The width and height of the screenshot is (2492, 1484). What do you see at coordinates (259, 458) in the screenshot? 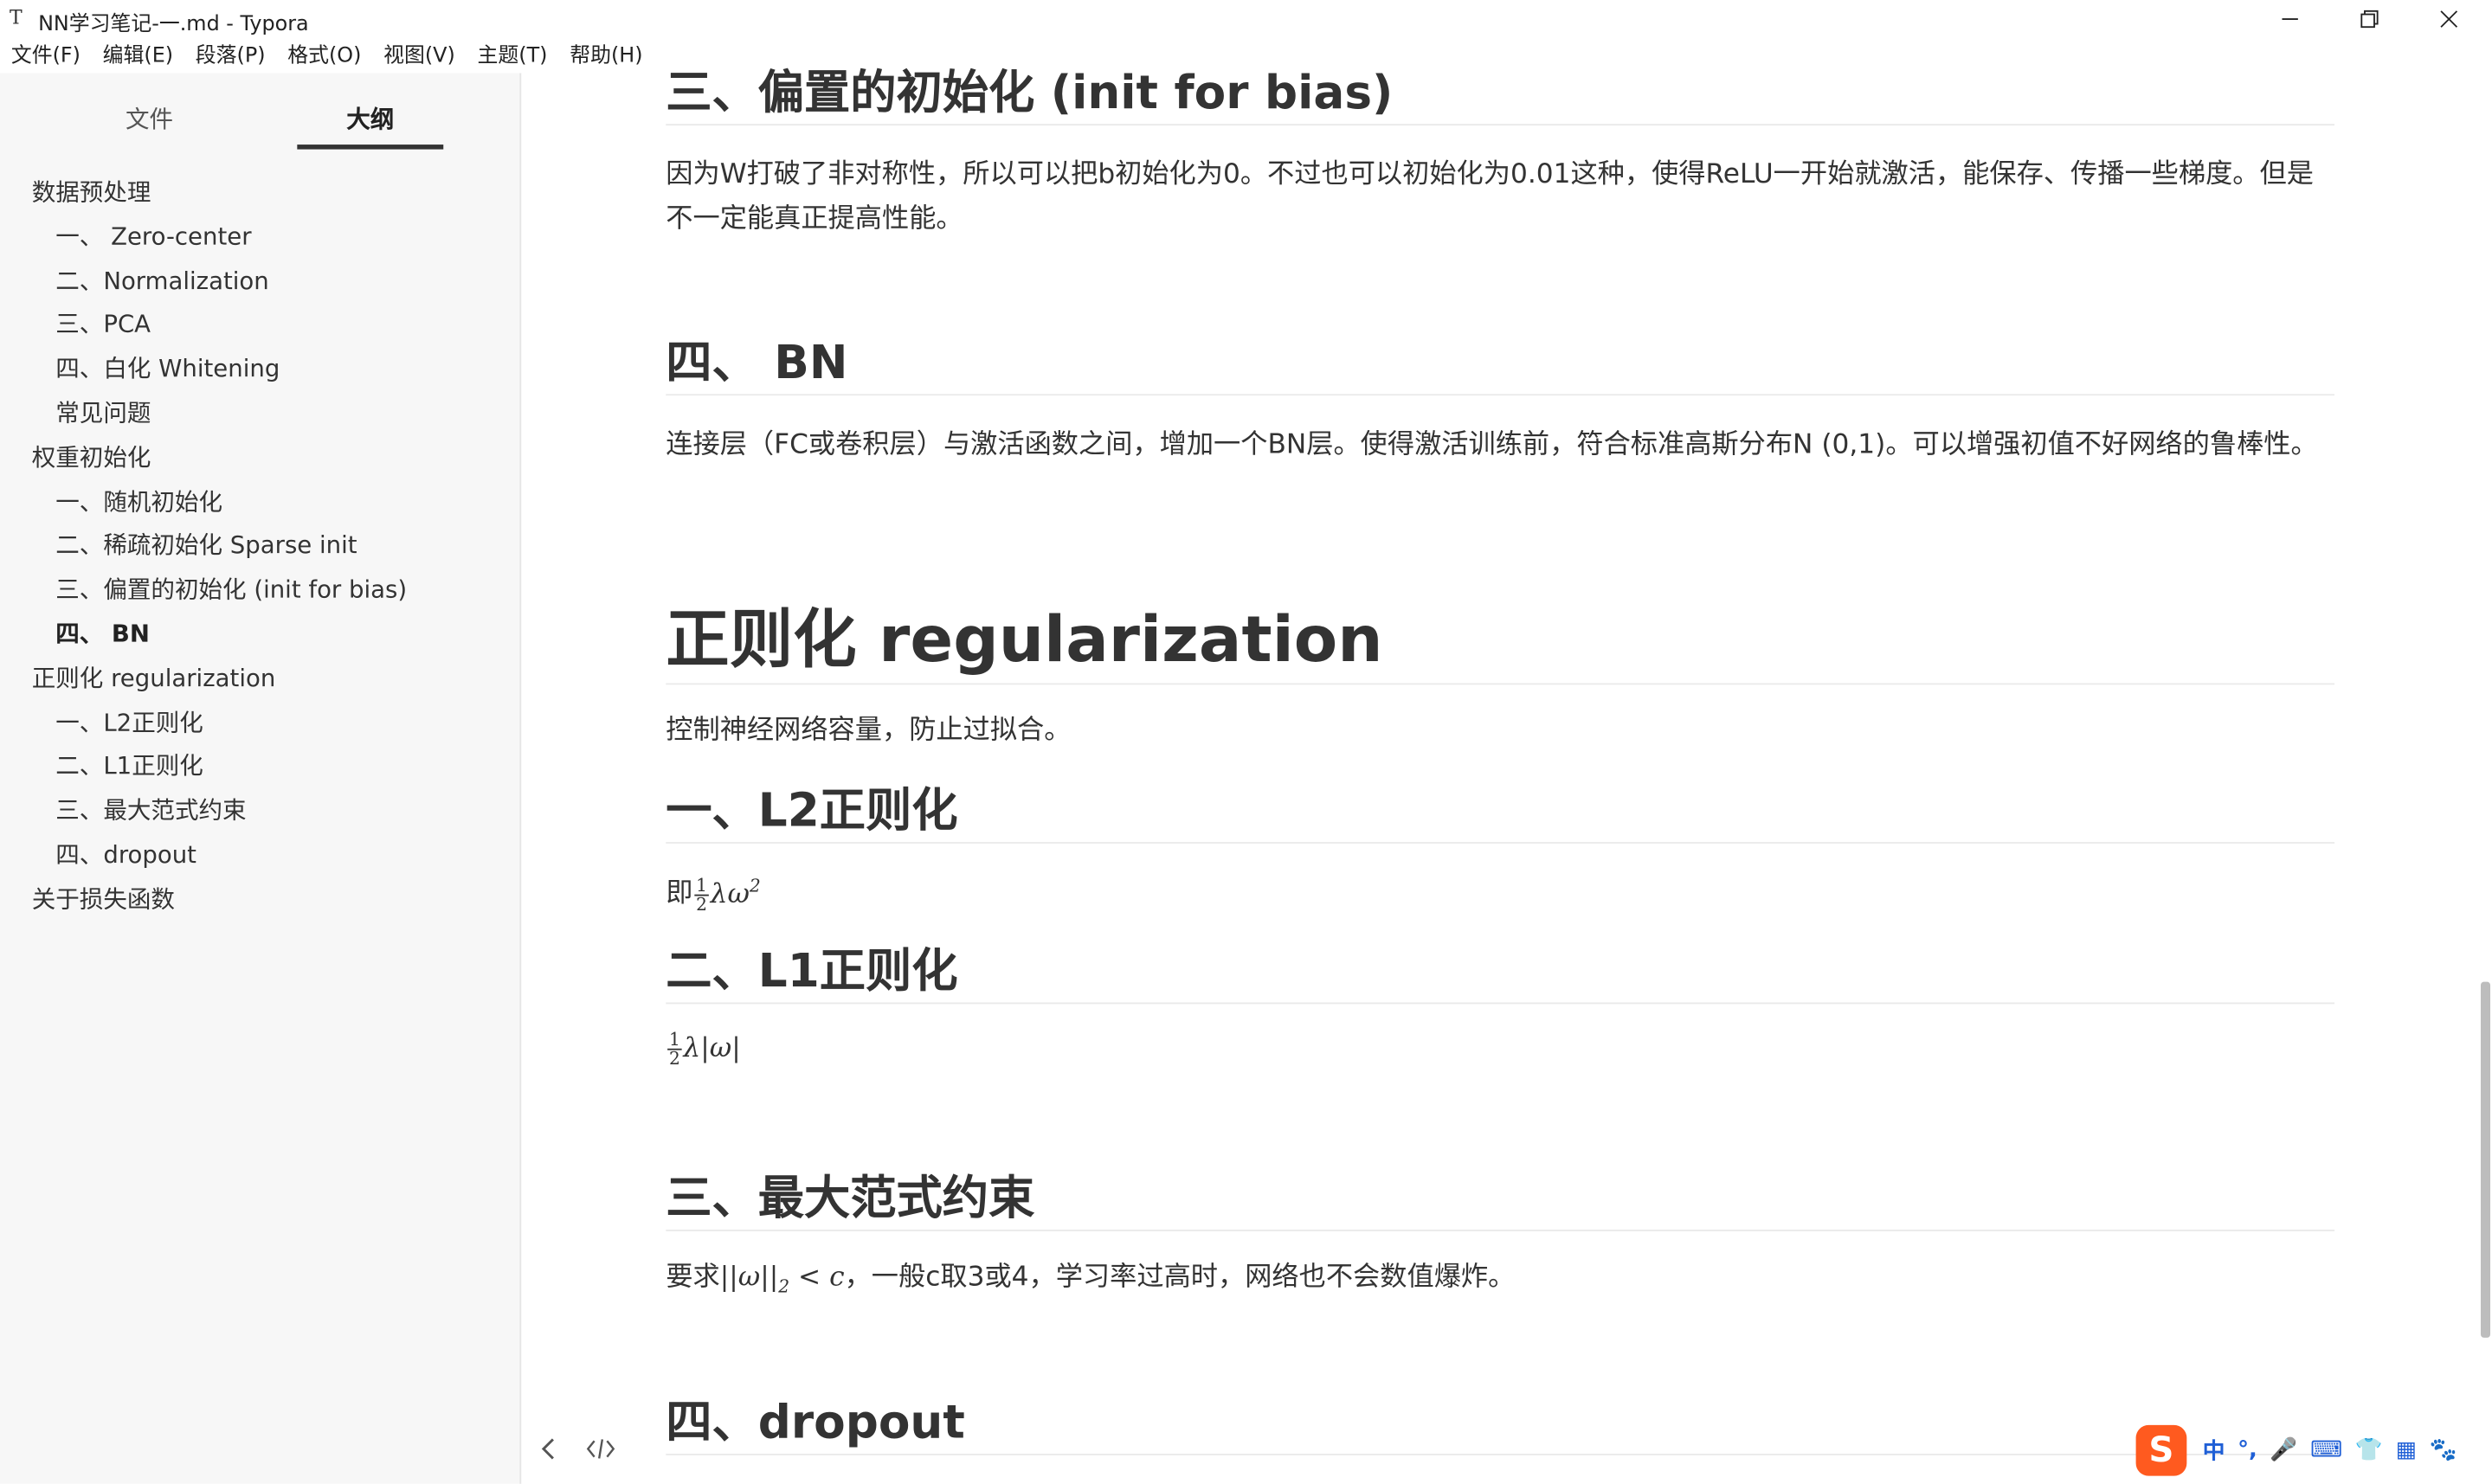
I see `outline-item: 权重初始化` at bounding box center [259, 458].